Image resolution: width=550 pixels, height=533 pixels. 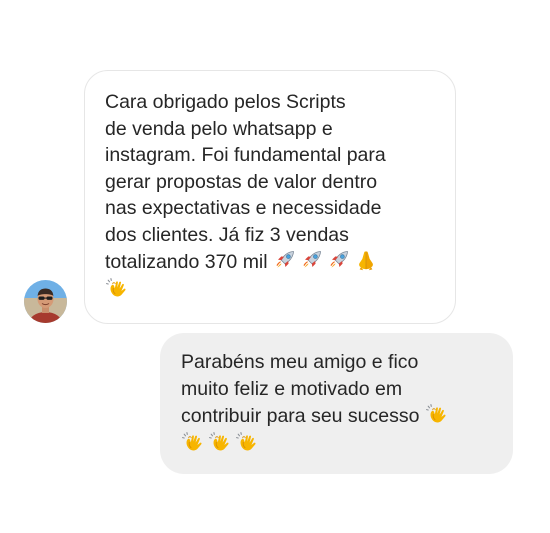 What do you see at coordinates (225, 102) in the screenshot?
I see `message-line: Cara obrigado pelos Scripts` at bounding box center [225, 102].